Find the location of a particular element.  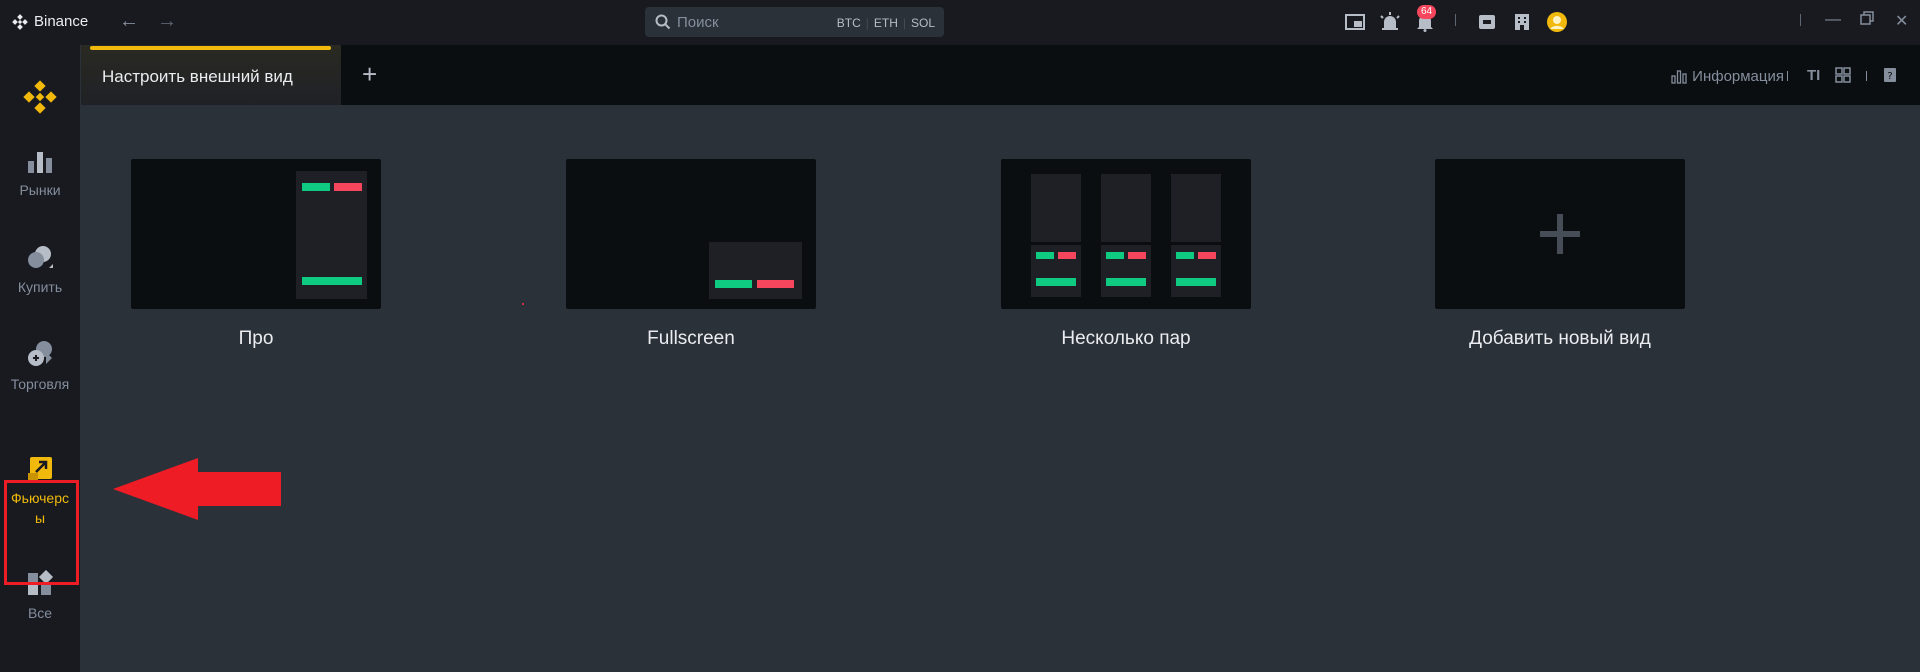

sidebar-logo is located at coordinates (40, 99).